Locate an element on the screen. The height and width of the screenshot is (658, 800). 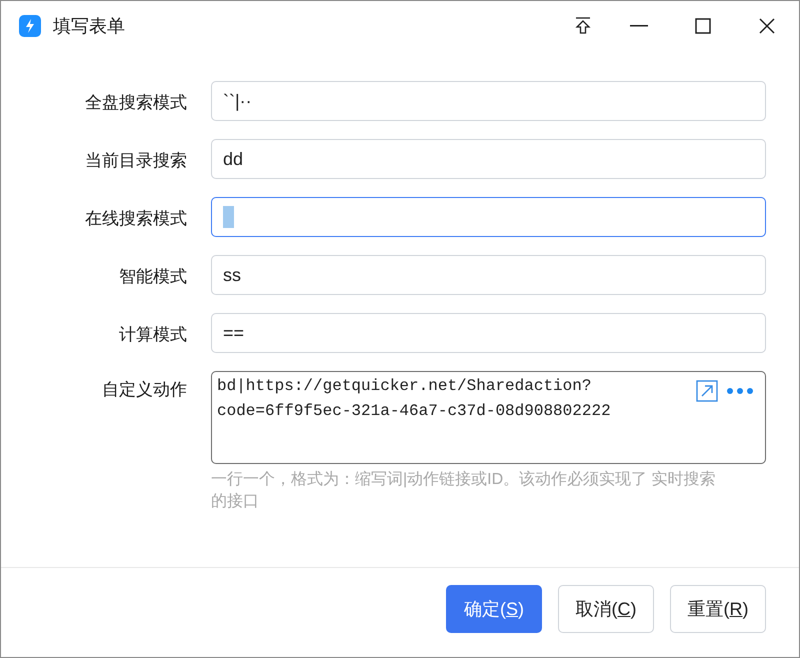
window-title: 填写表单 is located at coordinates (89, 26).